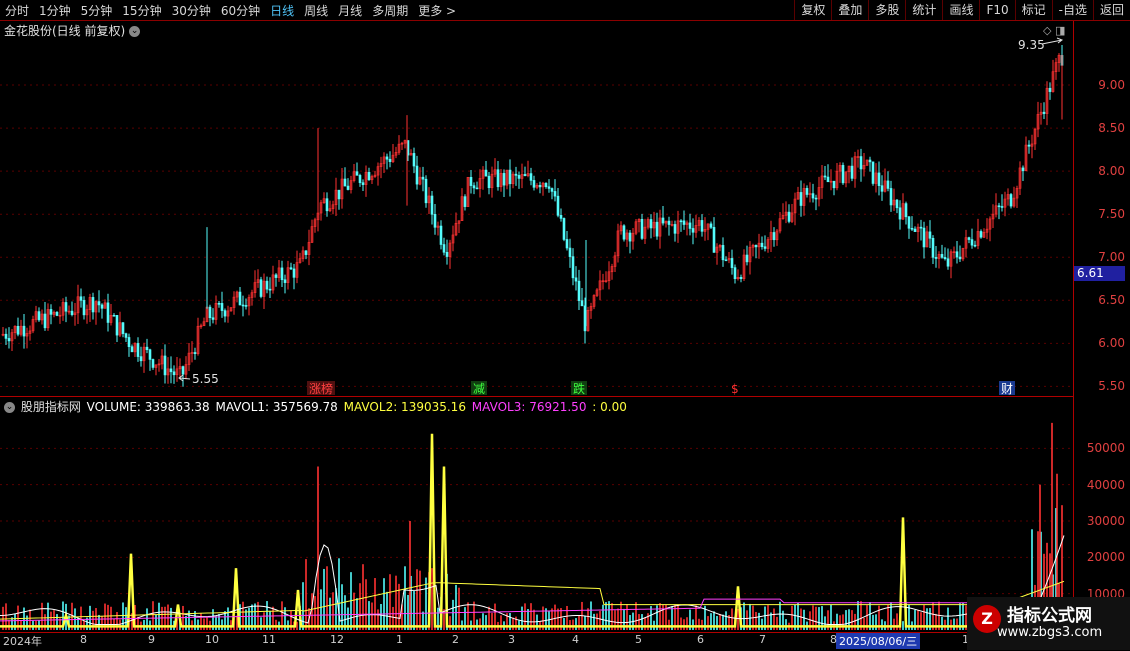 Image resolution: width=1130 pixels, height=651 pixels. What do you see at coordinates (735, 389) in the screenshot?
I see `event-tag: $` at bounding box center [735, 389].